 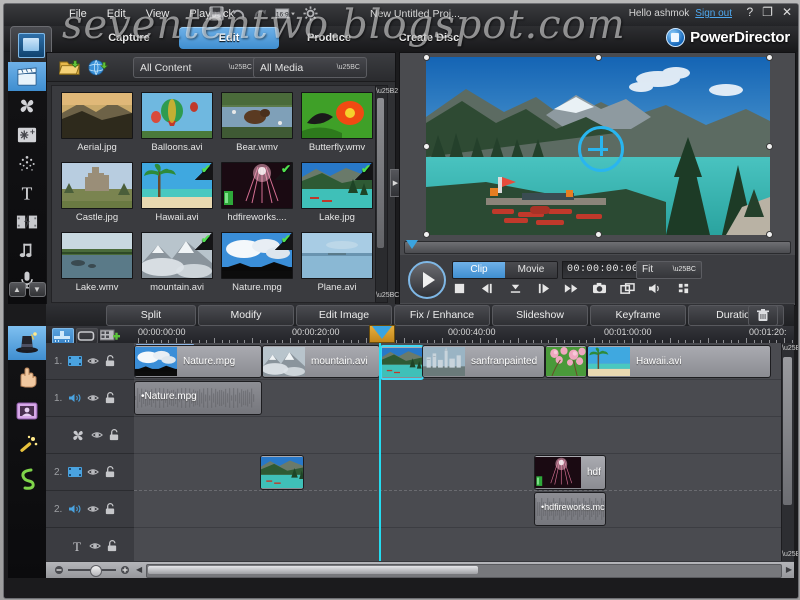 I want to click on track-header-audio-1: 1., so click(x=90, y=398).